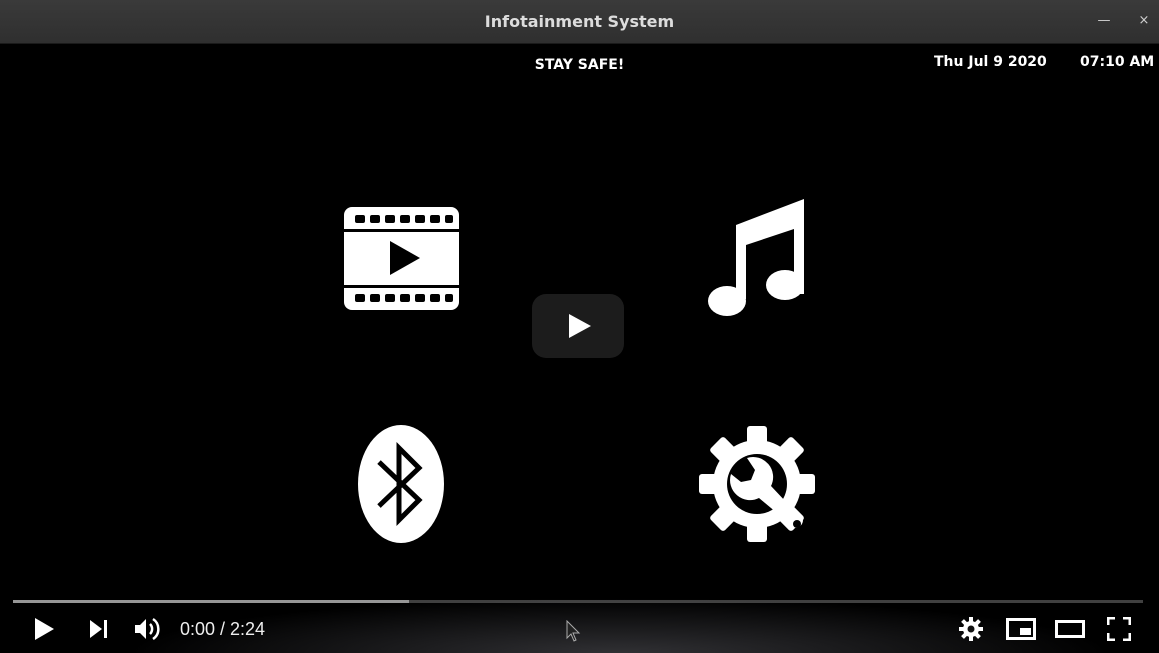 Image resolution: width=1159 pixels, height=653 pixels. Describe the element at coordinates (99, 629) in the screenshot. I see `next-icon` at that location.